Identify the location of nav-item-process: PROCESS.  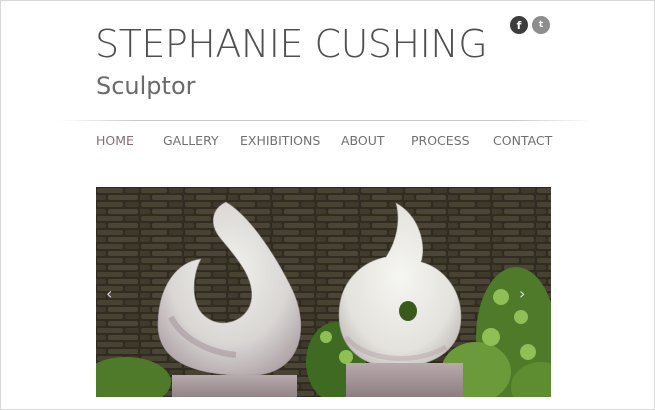
(440, 140).